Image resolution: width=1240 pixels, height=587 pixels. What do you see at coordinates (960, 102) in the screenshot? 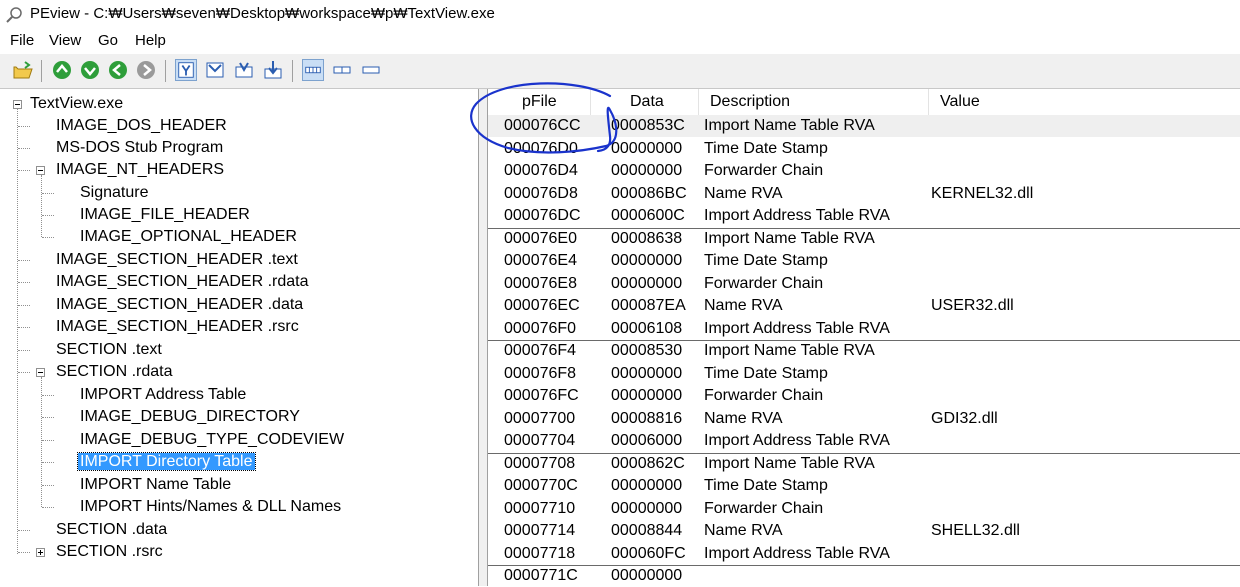
I see `column-header-value: Value` at bounding box center [960, 102].